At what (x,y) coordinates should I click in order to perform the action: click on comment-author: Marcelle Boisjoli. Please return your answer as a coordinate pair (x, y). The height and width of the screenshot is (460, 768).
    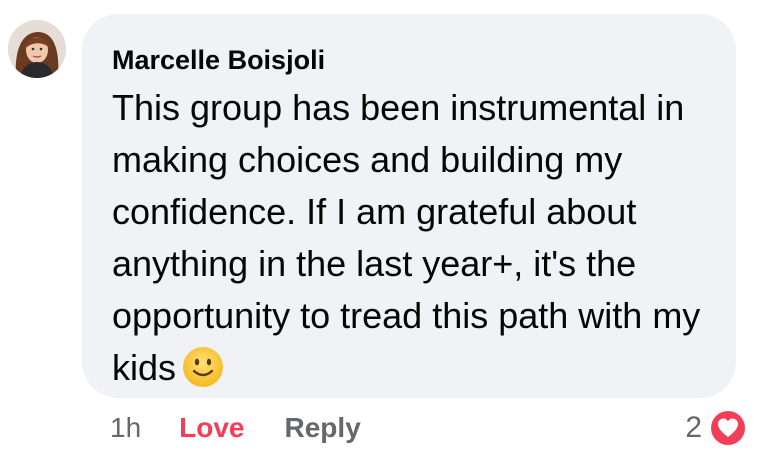
    Looking at the image, I should click on (412, 60).